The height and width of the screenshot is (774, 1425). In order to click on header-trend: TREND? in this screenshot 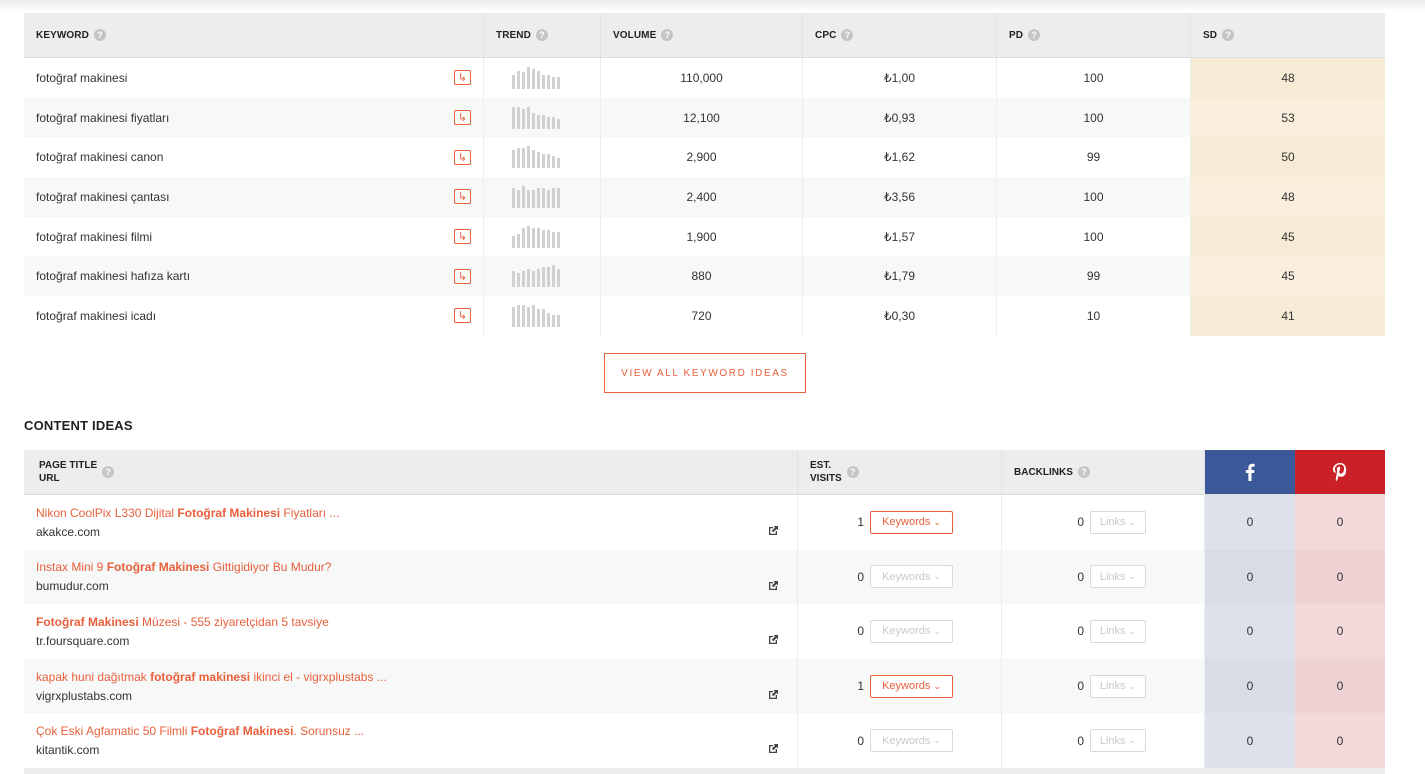, I will do `click(542, 35)`.